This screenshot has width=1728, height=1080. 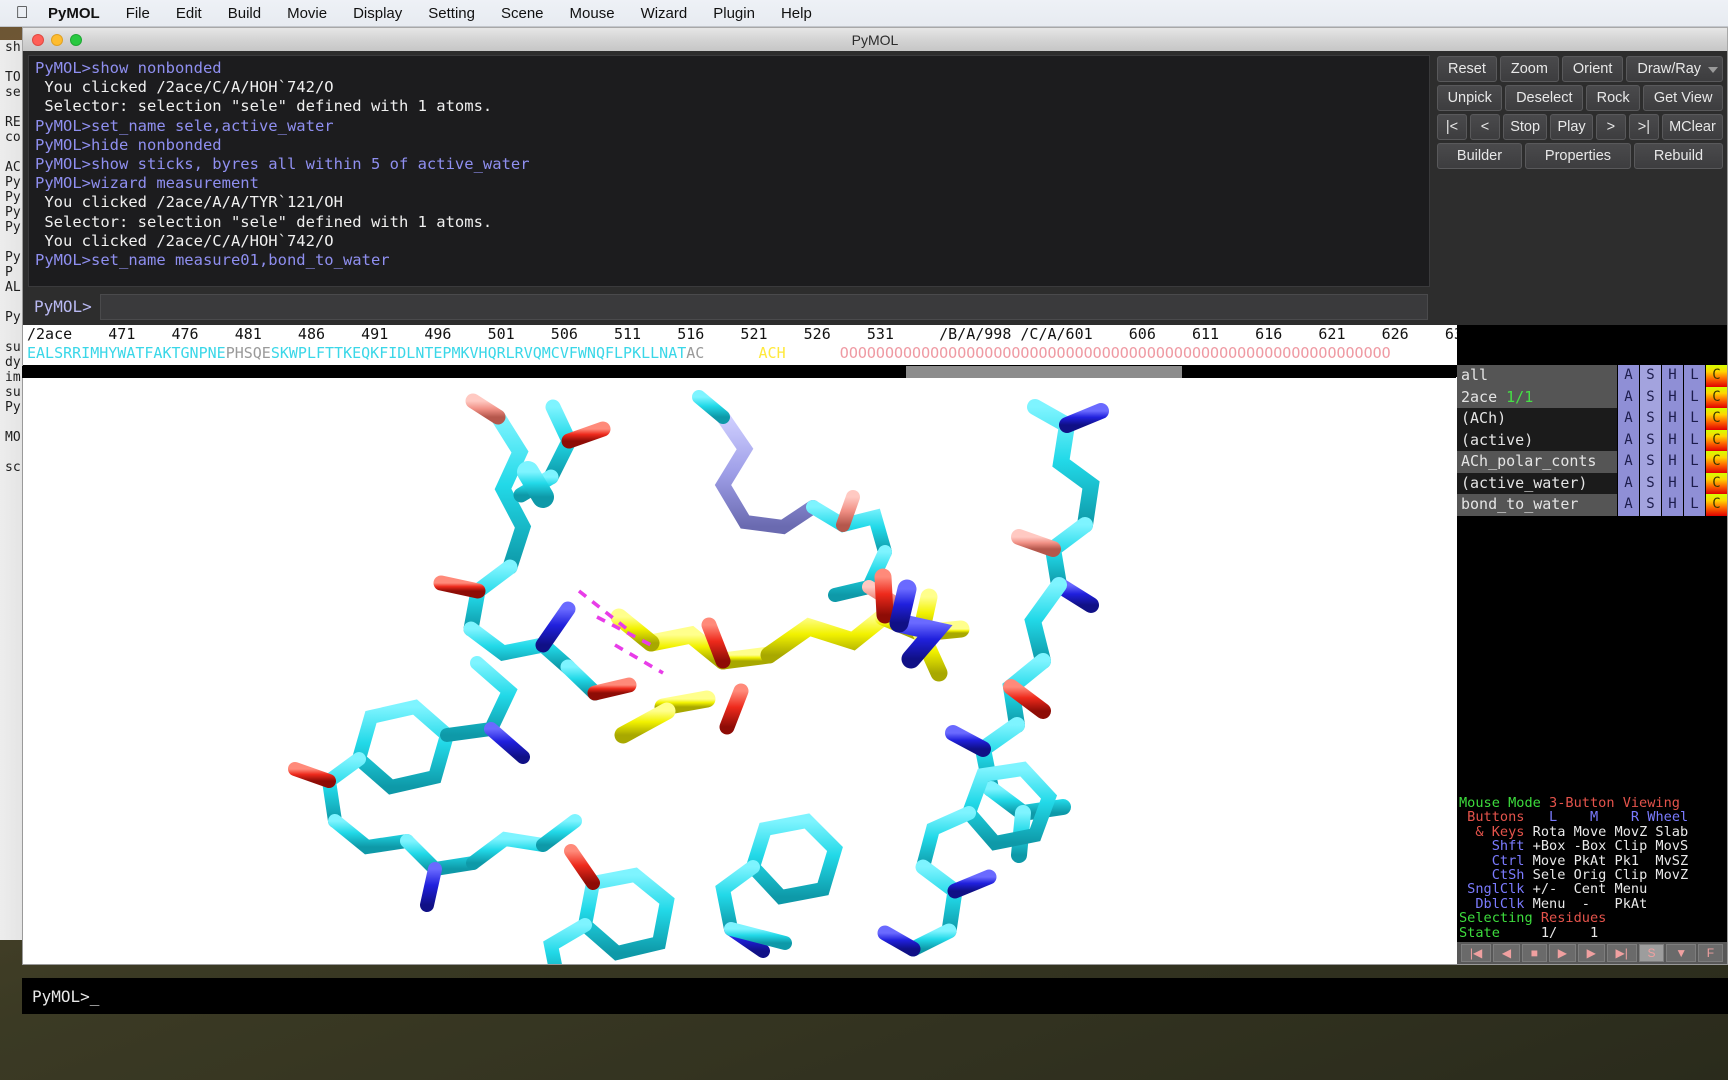 What do you see at coordinates (1562, 953) in the screenshot?
I see `movie-play: ▶` at bounding box center [1562, 953].